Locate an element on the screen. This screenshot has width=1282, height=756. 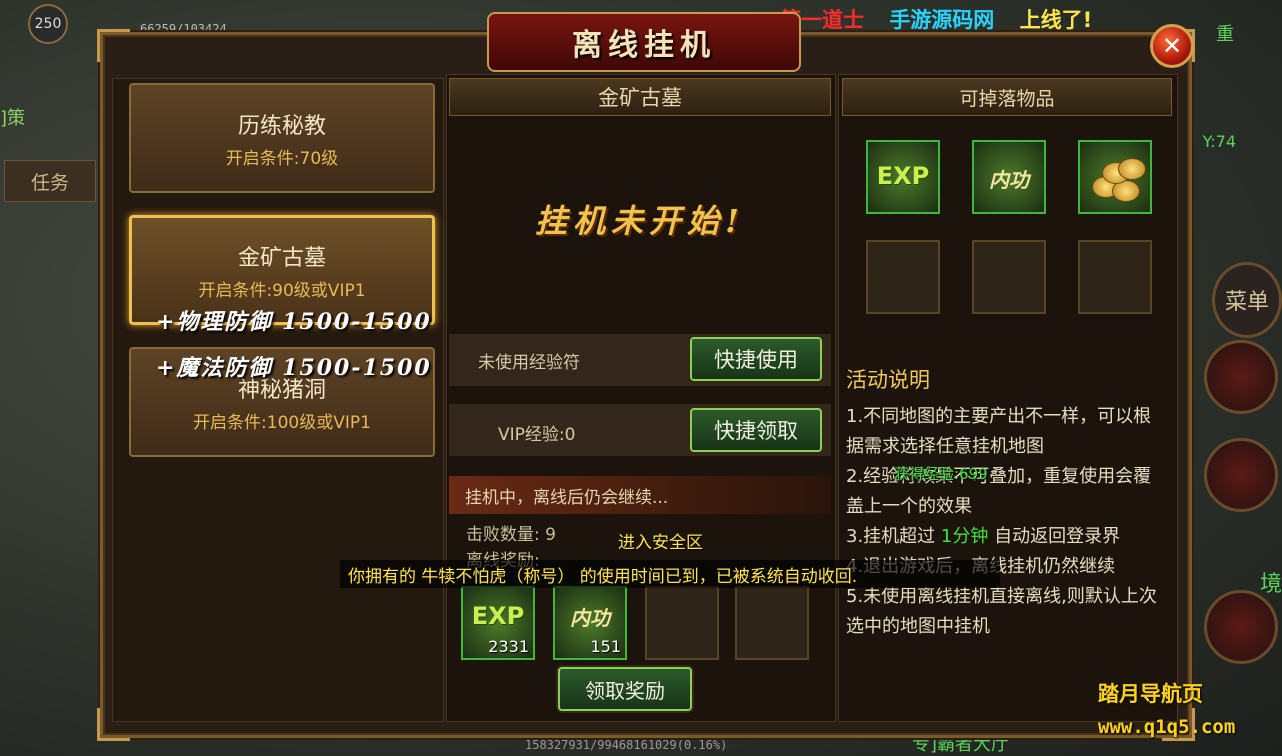
desc-line: 3.挂机超过 1分钟 自动返回登录界 is located at coordinates (983, 536).